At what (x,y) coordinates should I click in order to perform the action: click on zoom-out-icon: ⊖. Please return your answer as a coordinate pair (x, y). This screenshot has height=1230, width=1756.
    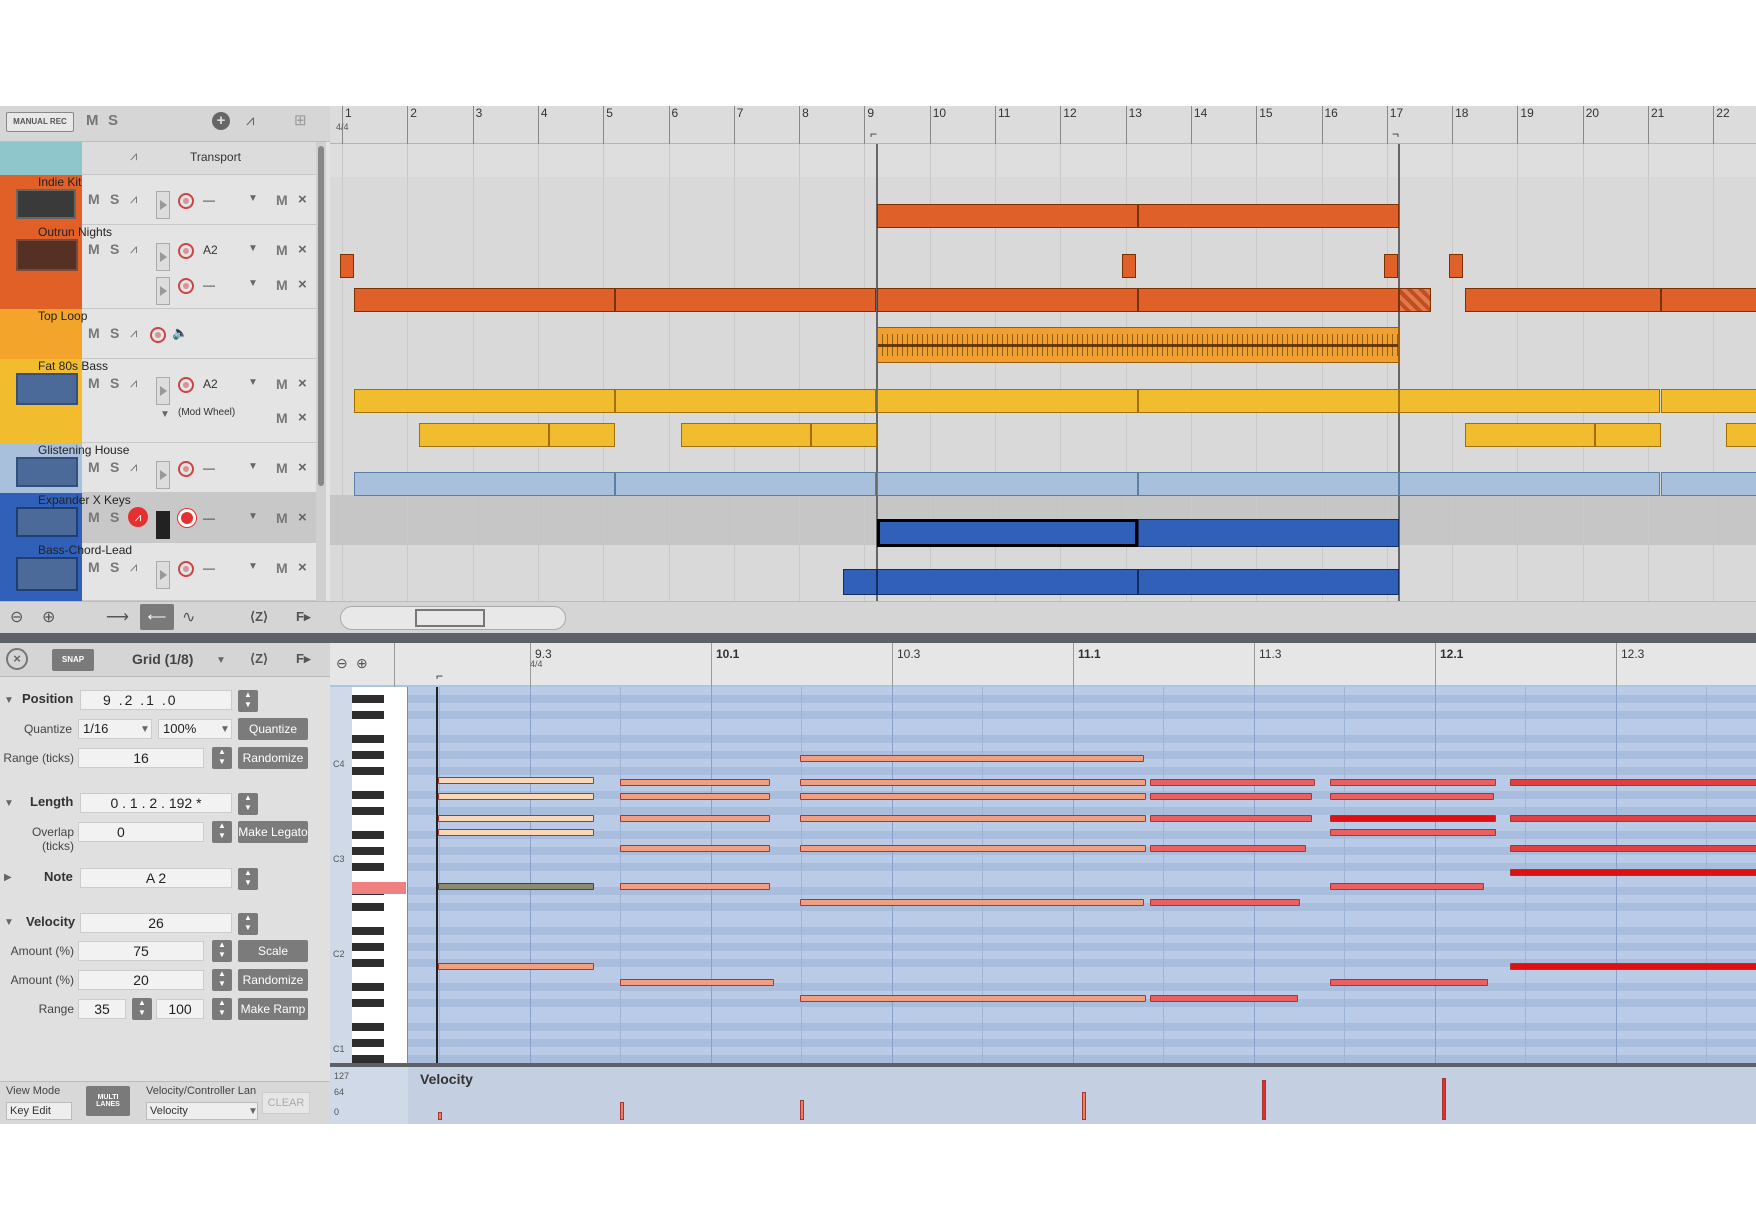
    Looking at the image, I should click on (342, 663).